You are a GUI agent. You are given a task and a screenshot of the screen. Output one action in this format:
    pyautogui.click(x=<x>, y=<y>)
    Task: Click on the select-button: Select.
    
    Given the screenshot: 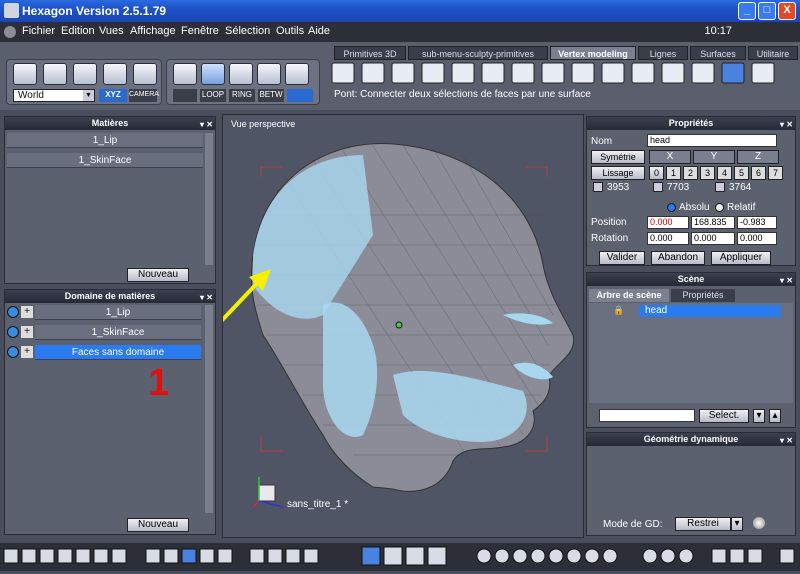 What is the action you would take?
    pyautogui.click(x=724, y=416)
    